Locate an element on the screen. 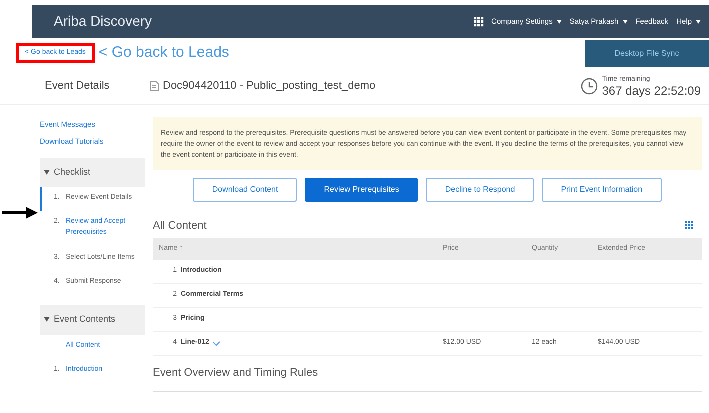  apps-grid-icon is located at coordinates (479, 21).